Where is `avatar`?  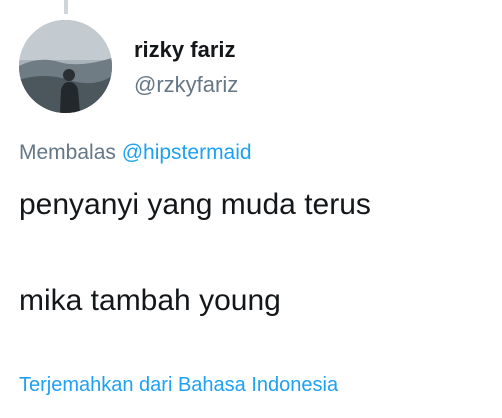 avatar is located at coordinates (65, 66).